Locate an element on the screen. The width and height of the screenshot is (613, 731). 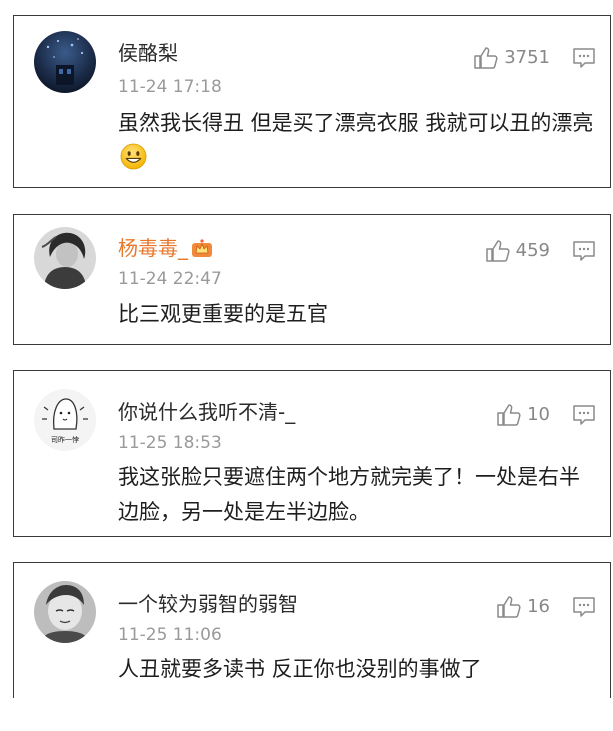
timestamp: 11-24 17:18 is located at coordinates (170, 87).